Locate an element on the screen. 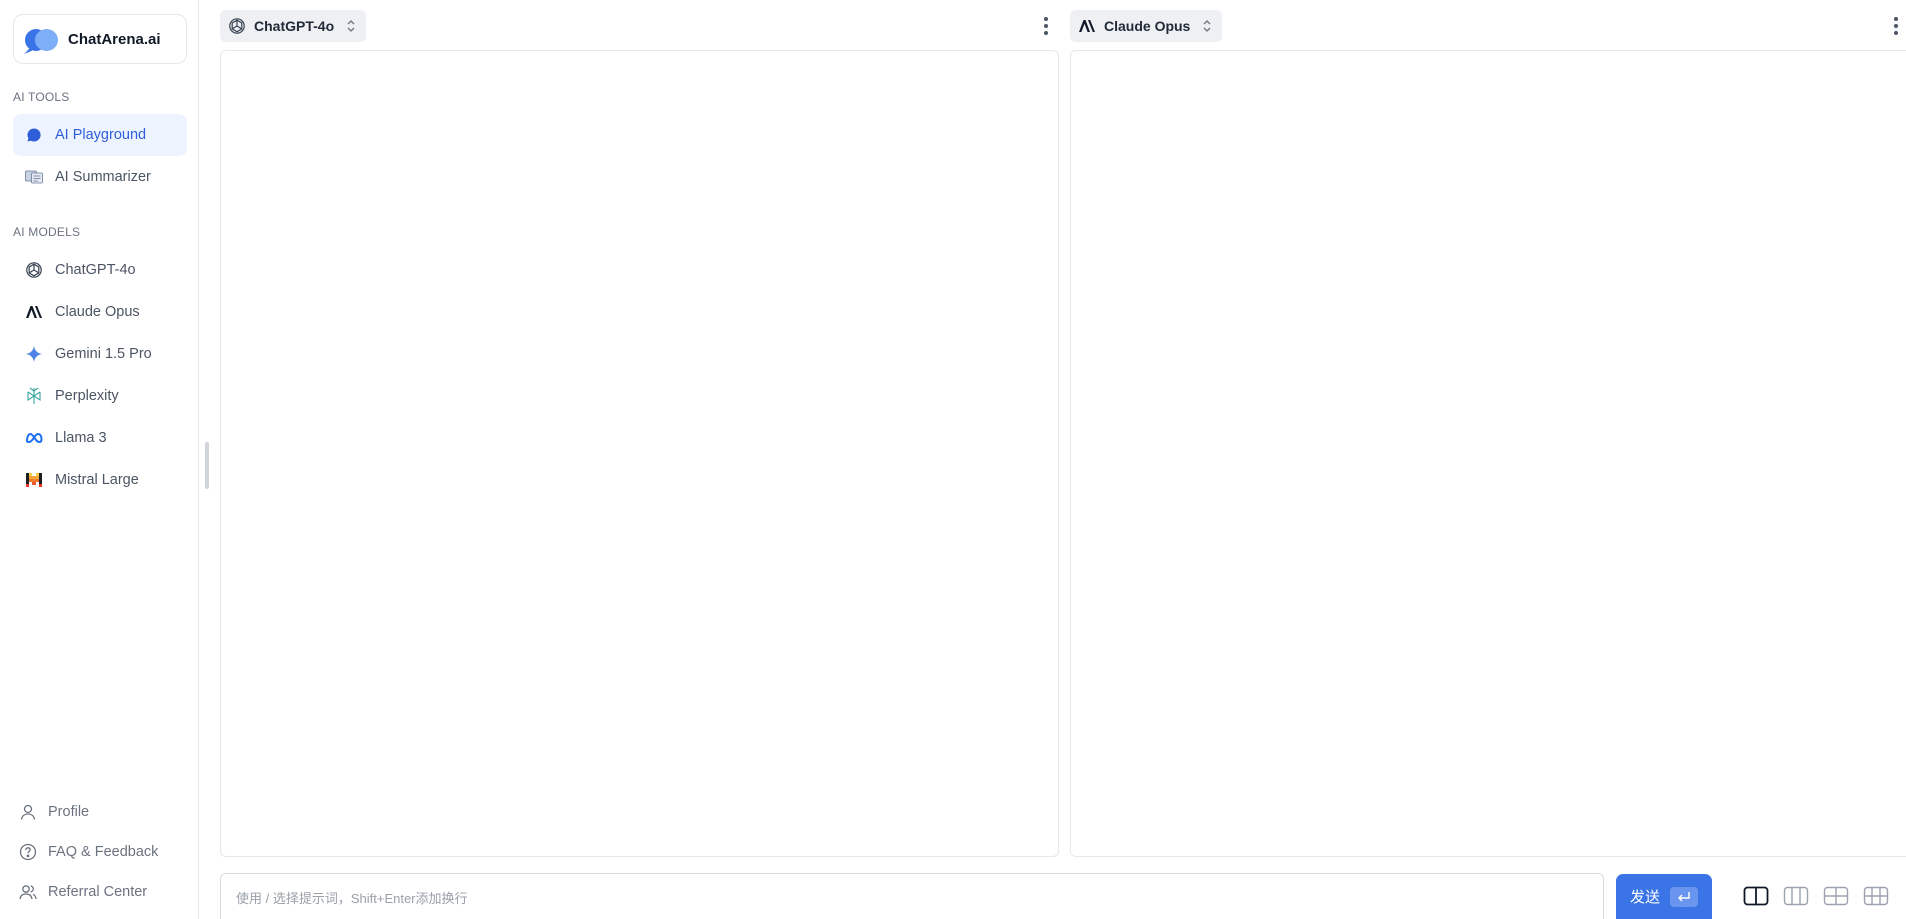 The width and height of the screenshot is (1906, 919). brand-logo-box: ChatArena.ai is located at coordinates (100, 39).